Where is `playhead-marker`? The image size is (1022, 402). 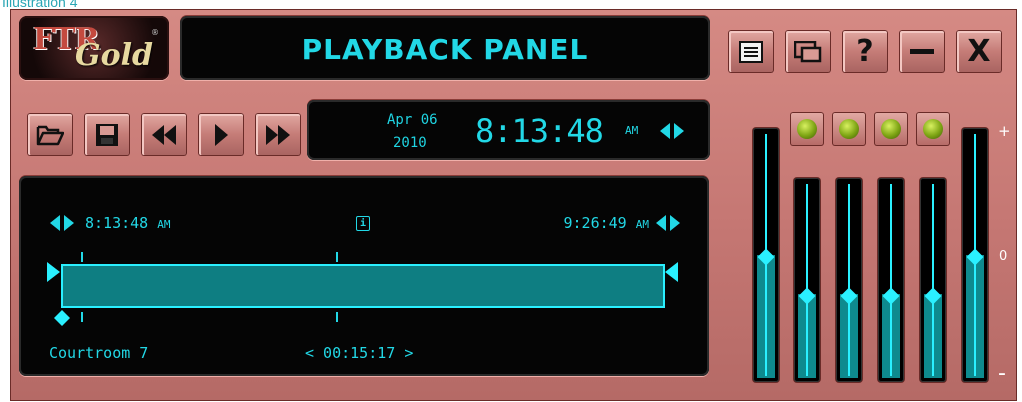 playhead-marker is located at coordinates (62, 318).